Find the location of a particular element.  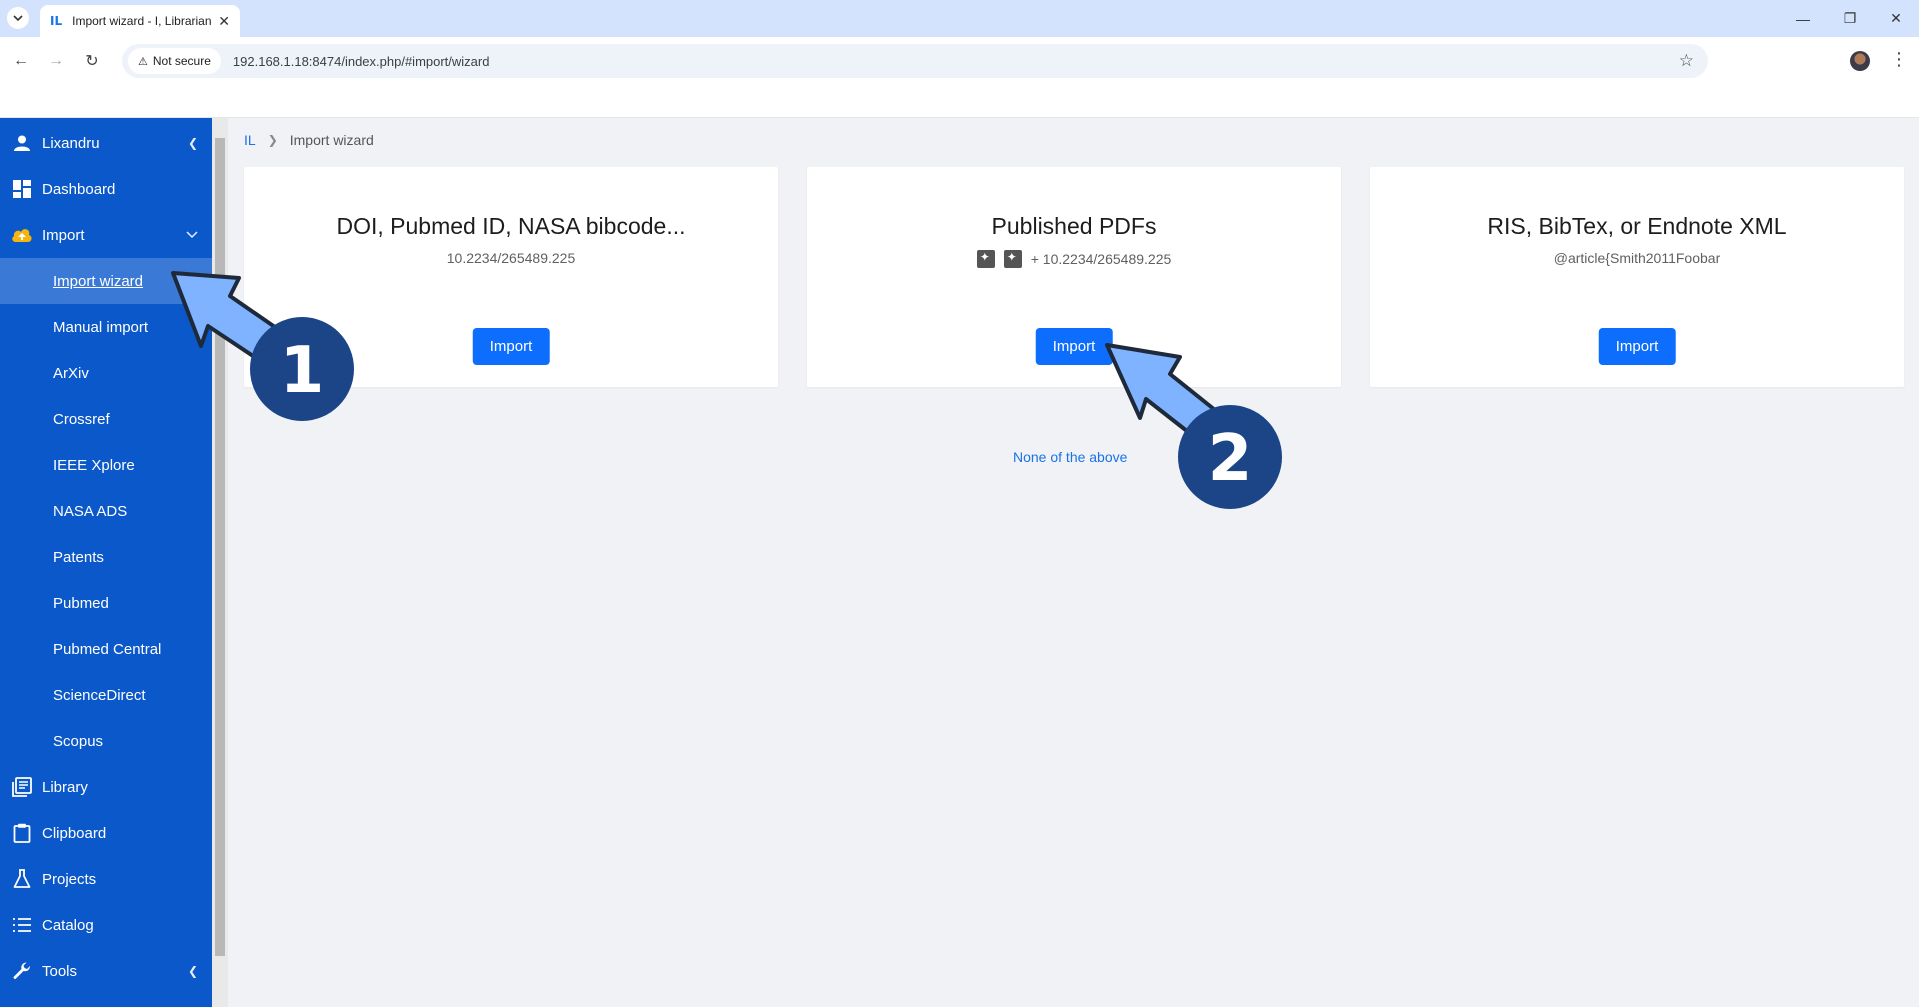

profile-avatar is located at coordinates (1860, 61).